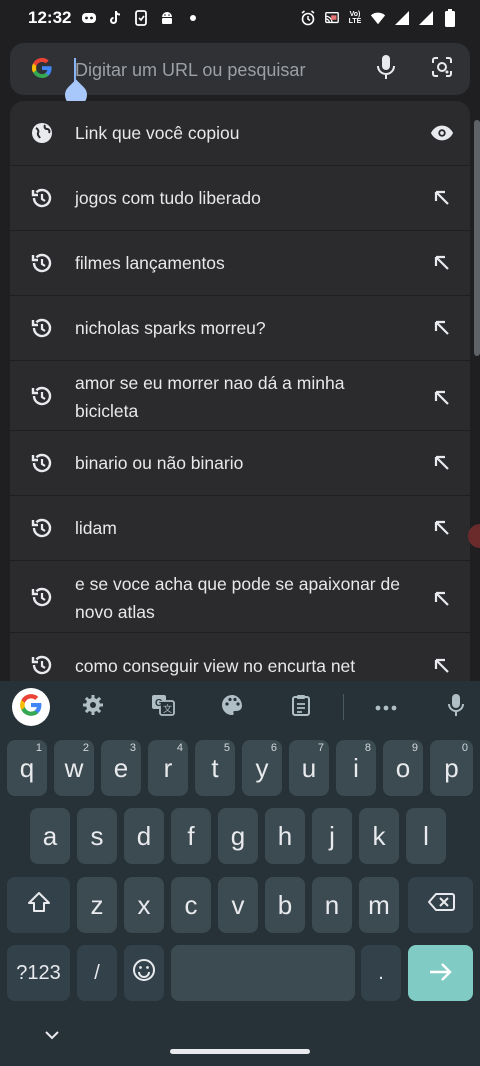 The height and width of the screenshot is (1066, 480). I want to click on url-search-input, so click(220, 70).